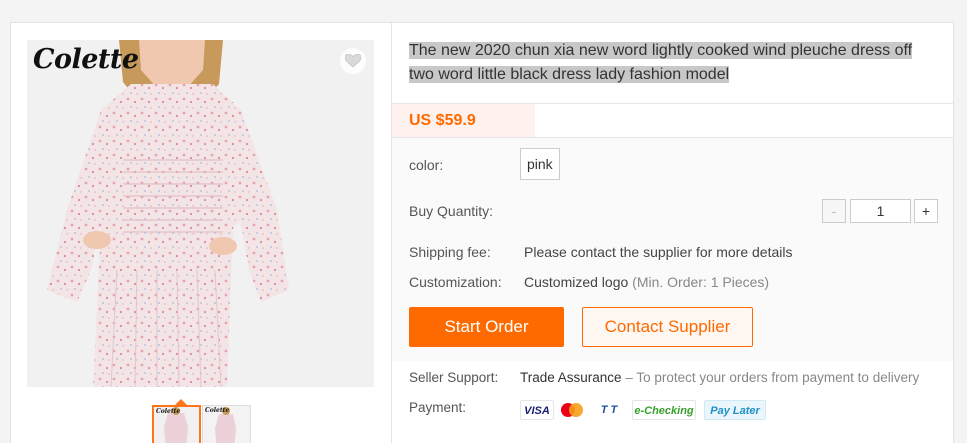 This screenshot has height=443, width=967. I want to click on thumbnail-2-logo: Colette, so click(217, 410).